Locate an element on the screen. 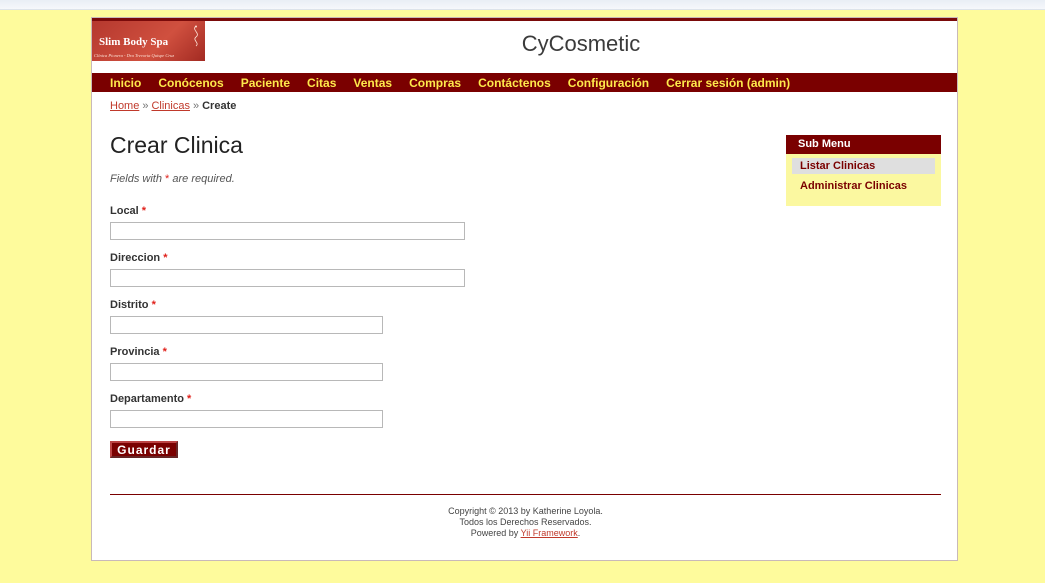  breadcrumb-current: Create is located at coordinates (219, 106).